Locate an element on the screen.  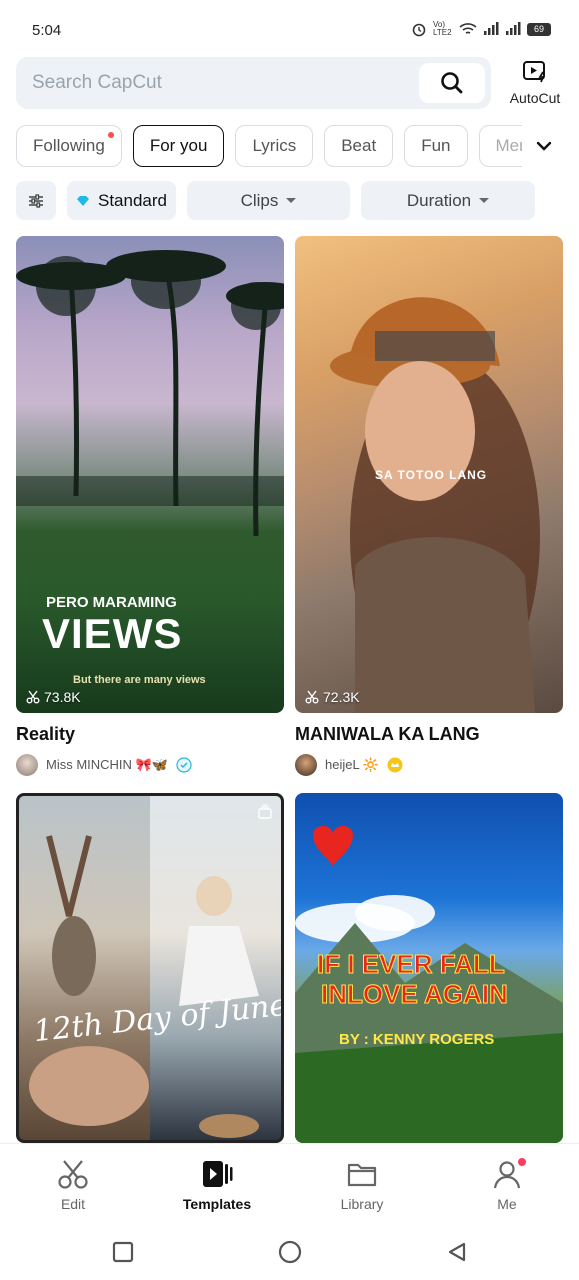
tab-label: Following is located at coordinates (69, 145).